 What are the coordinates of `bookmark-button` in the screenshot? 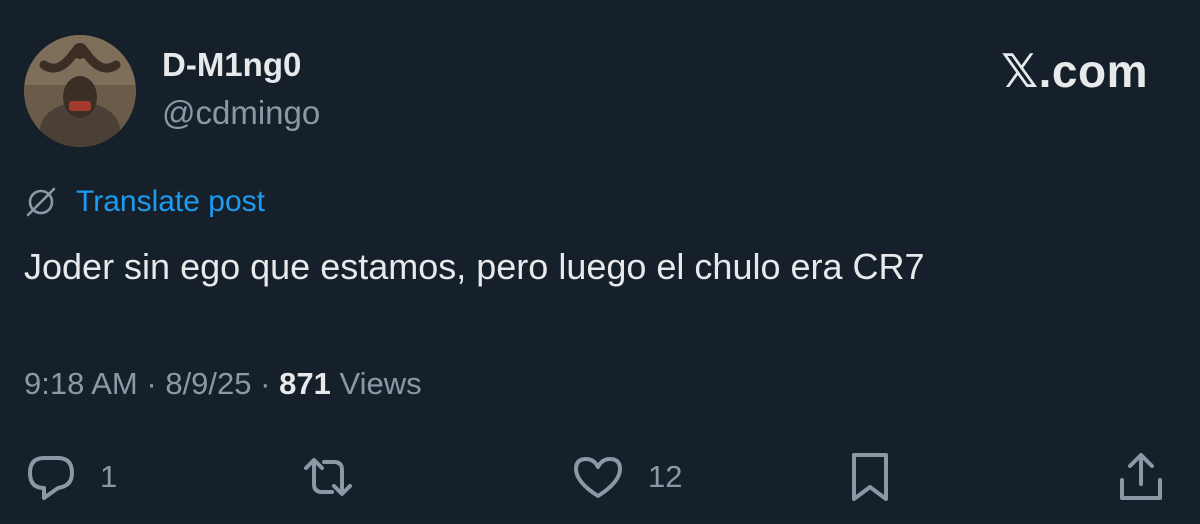 It's located at (870, 477).